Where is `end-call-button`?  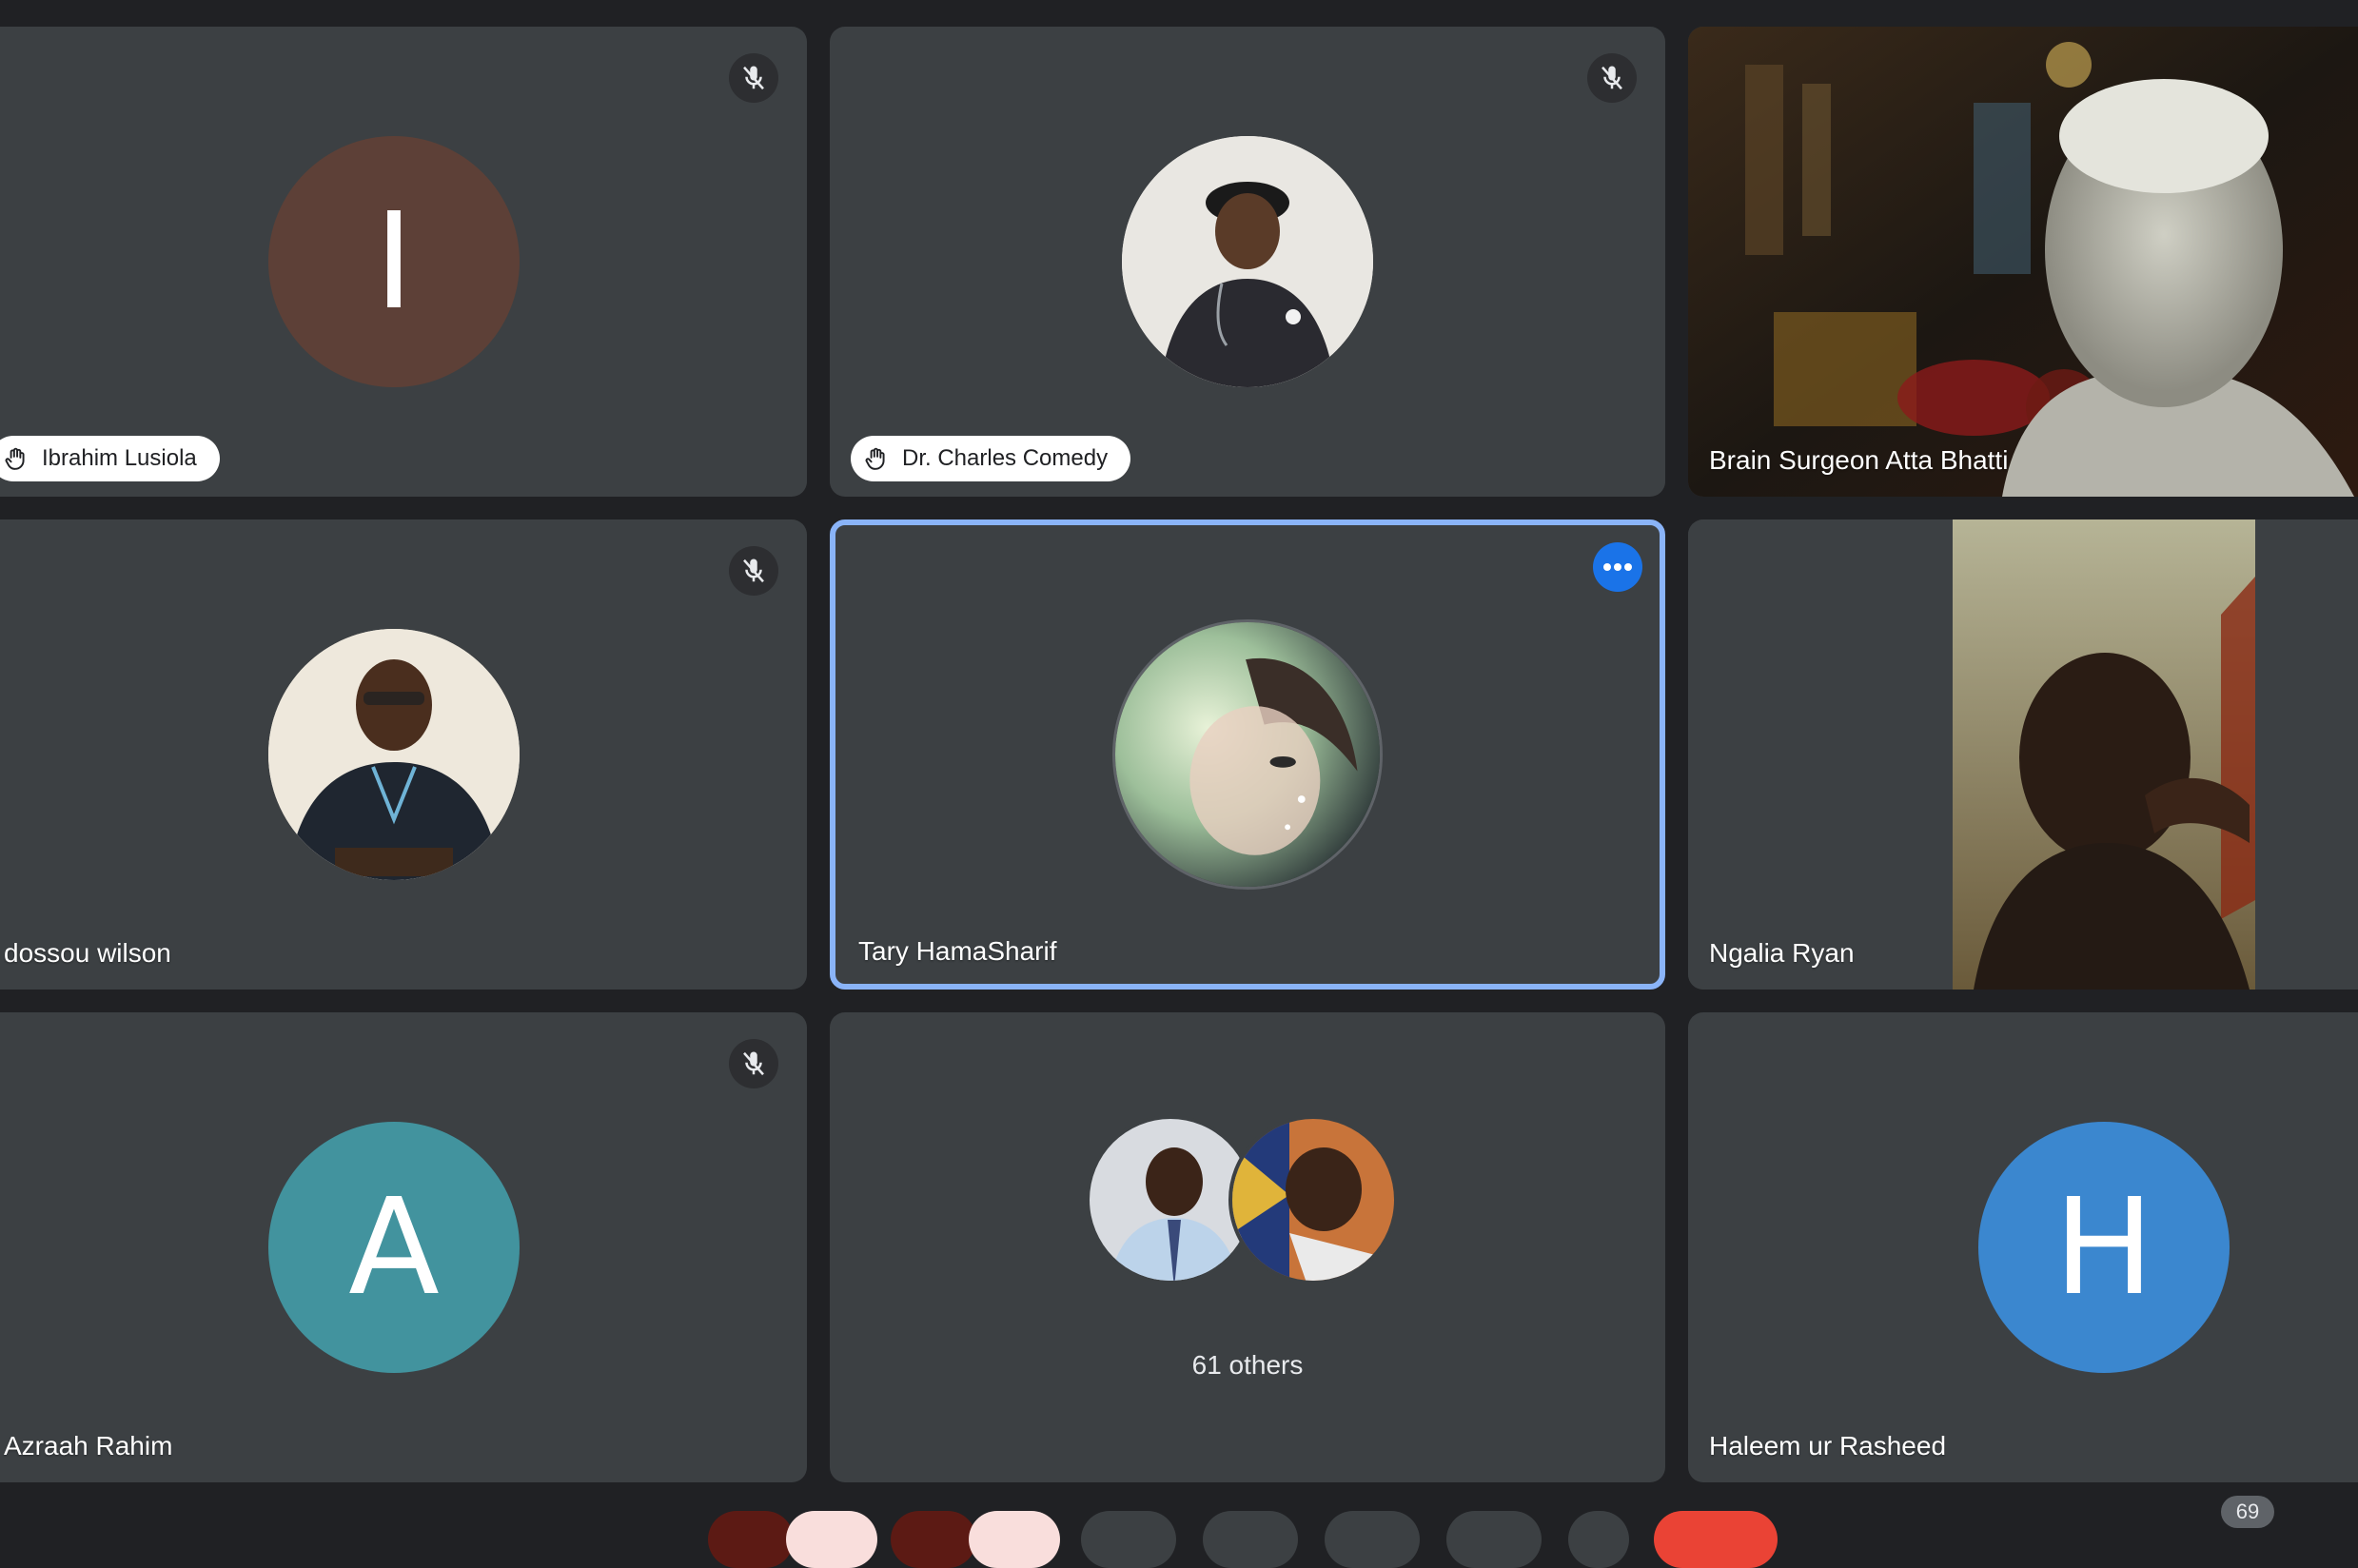
end-call-button is located at coordinates (1716, 1539).